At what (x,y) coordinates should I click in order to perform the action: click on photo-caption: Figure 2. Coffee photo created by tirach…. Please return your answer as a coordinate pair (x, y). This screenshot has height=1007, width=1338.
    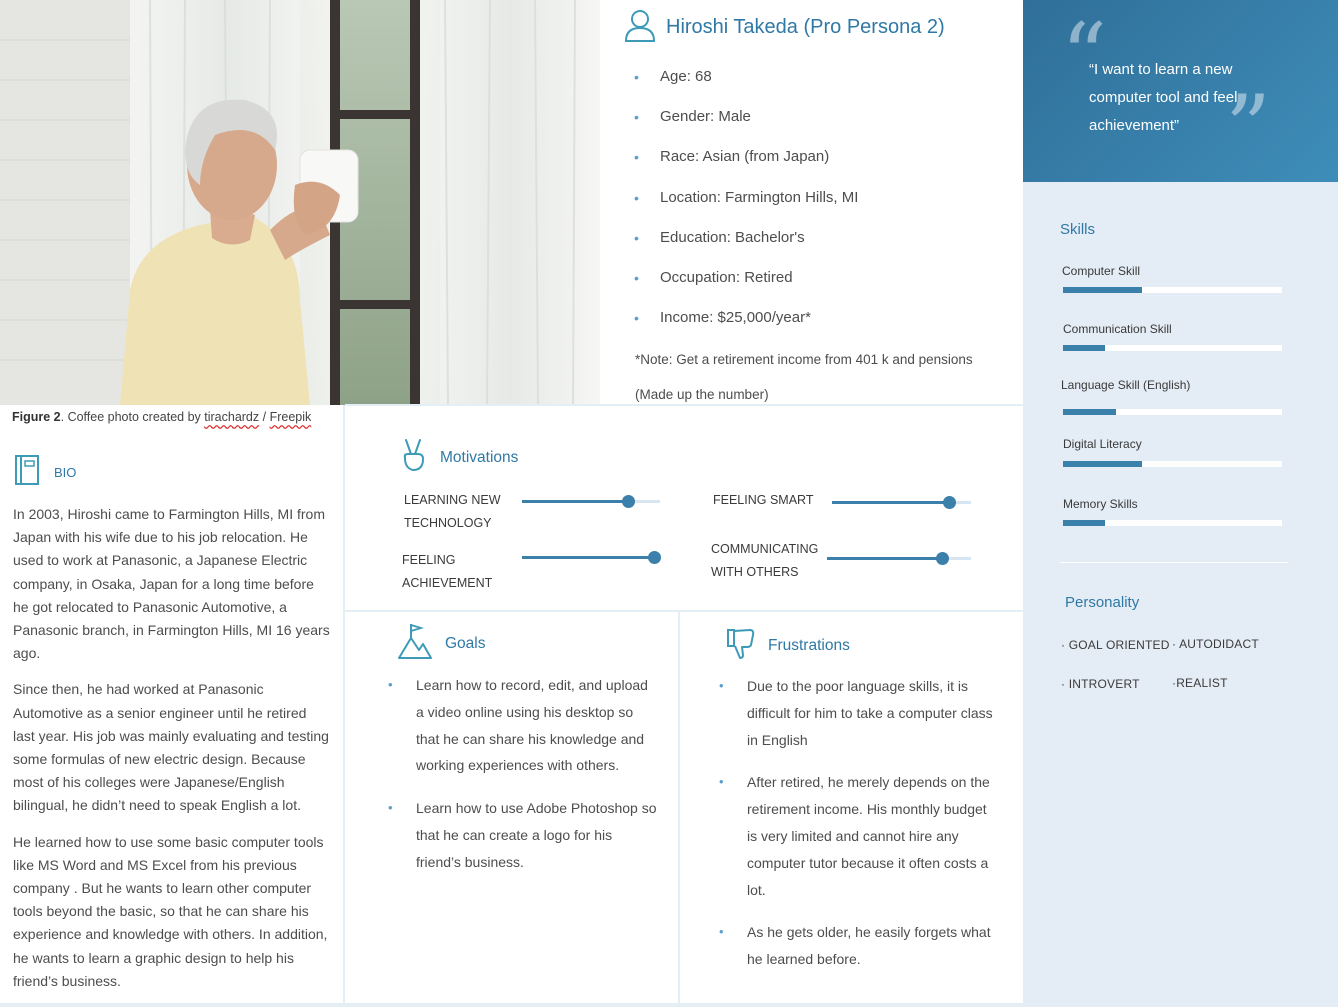
    Looking at the image, I should click on (161, 417).